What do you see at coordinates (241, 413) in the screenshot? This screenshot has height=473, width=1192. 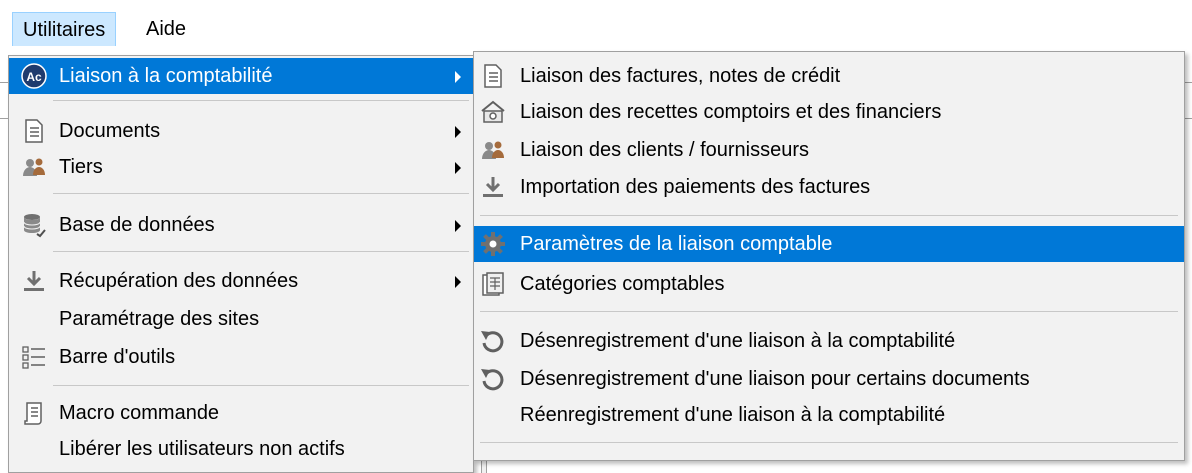 I see `menu-item-macro: Macro commande` at bounding box center [241, 413].